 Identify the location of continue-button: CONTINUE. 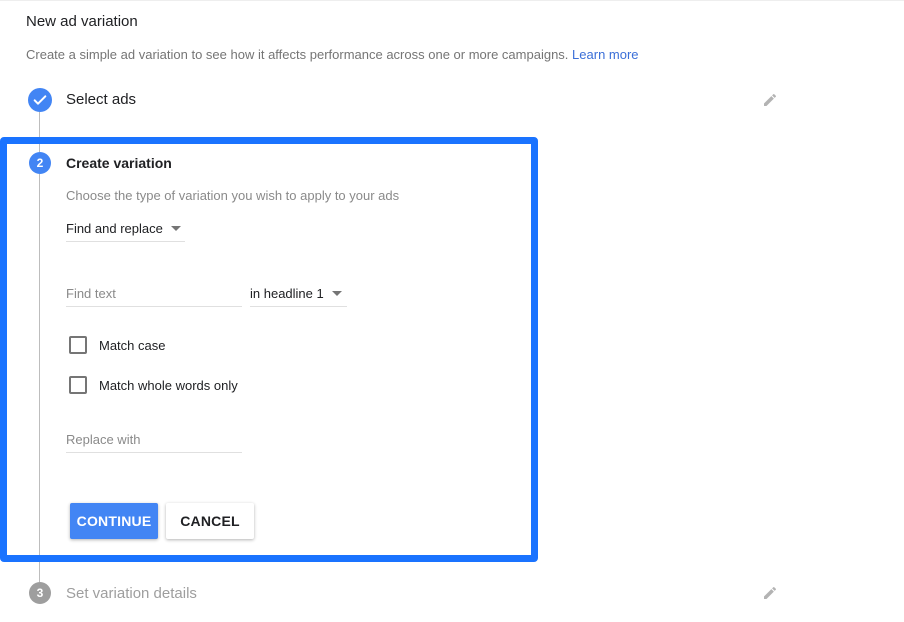
(114, 521).